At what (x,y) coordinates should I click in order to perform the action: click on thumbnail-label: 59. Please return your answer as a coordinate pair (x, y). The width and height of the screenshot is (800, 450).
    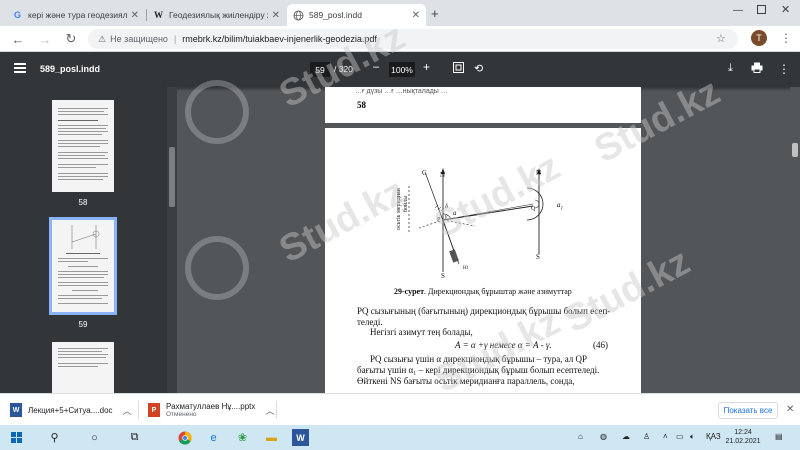
    Looking at the image, I should click on (83, 324).